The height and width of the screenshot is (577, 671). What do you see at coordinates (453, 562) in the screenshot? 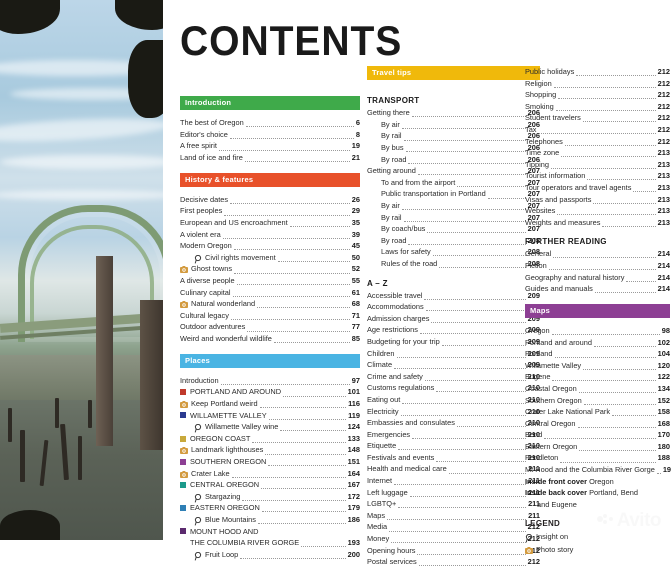
I see `toc-entry: Postal services 212` at bounding box center [453, 562].